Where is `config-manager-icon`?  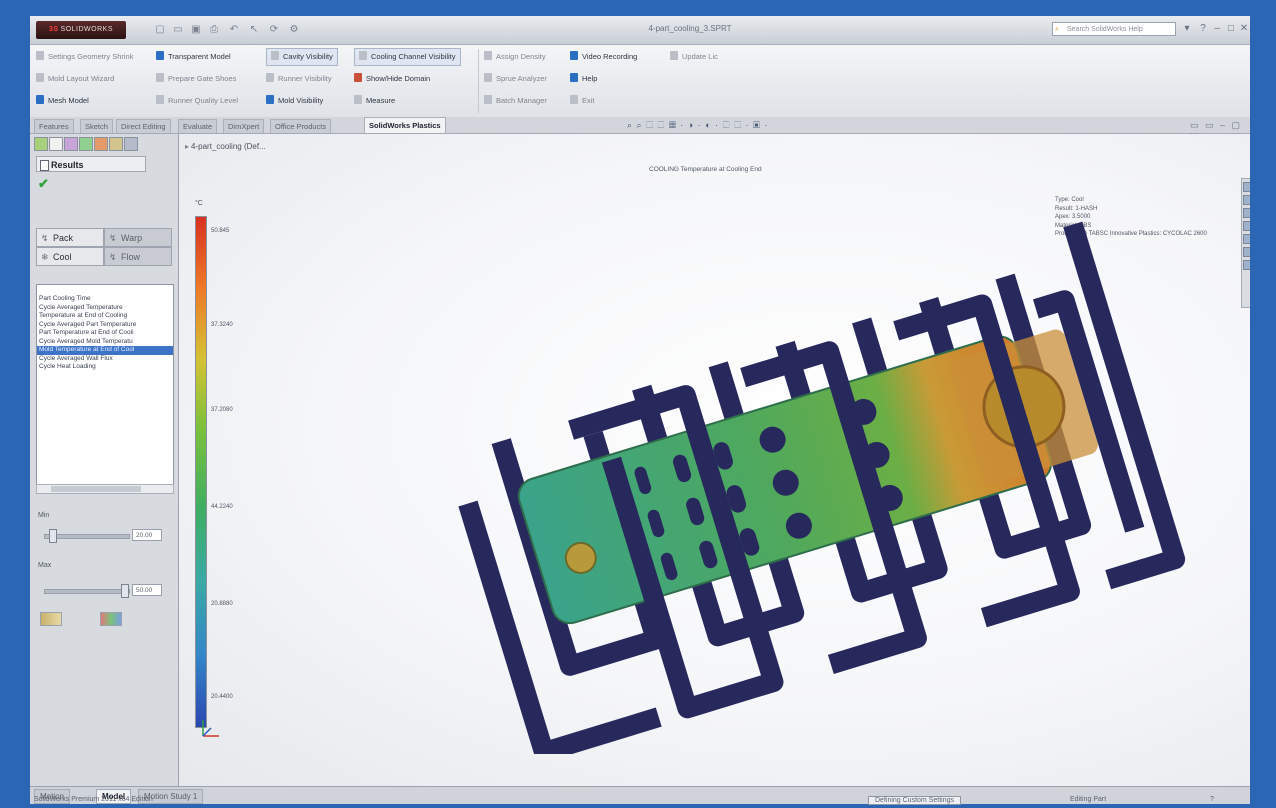 config-manager-icon is located at coordinates (71, 144).